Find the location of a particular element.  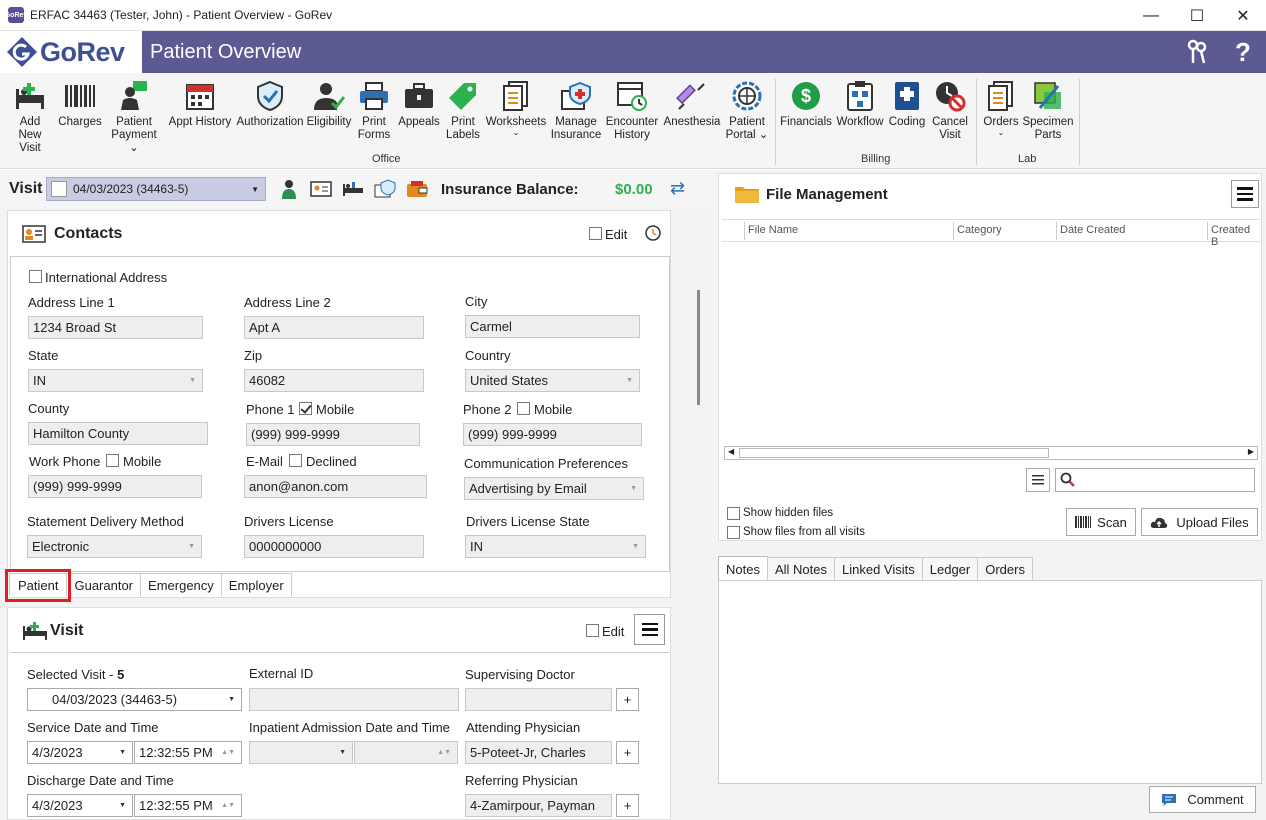

encounter-history-button: Encounter History is located at coordinates (632, 110).